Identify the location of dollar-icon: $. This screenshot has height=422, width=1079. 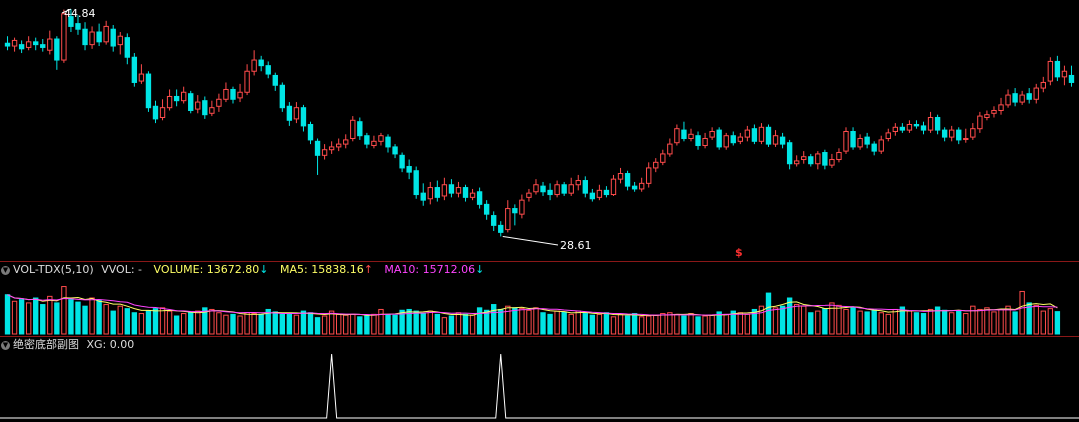
(739, 253).